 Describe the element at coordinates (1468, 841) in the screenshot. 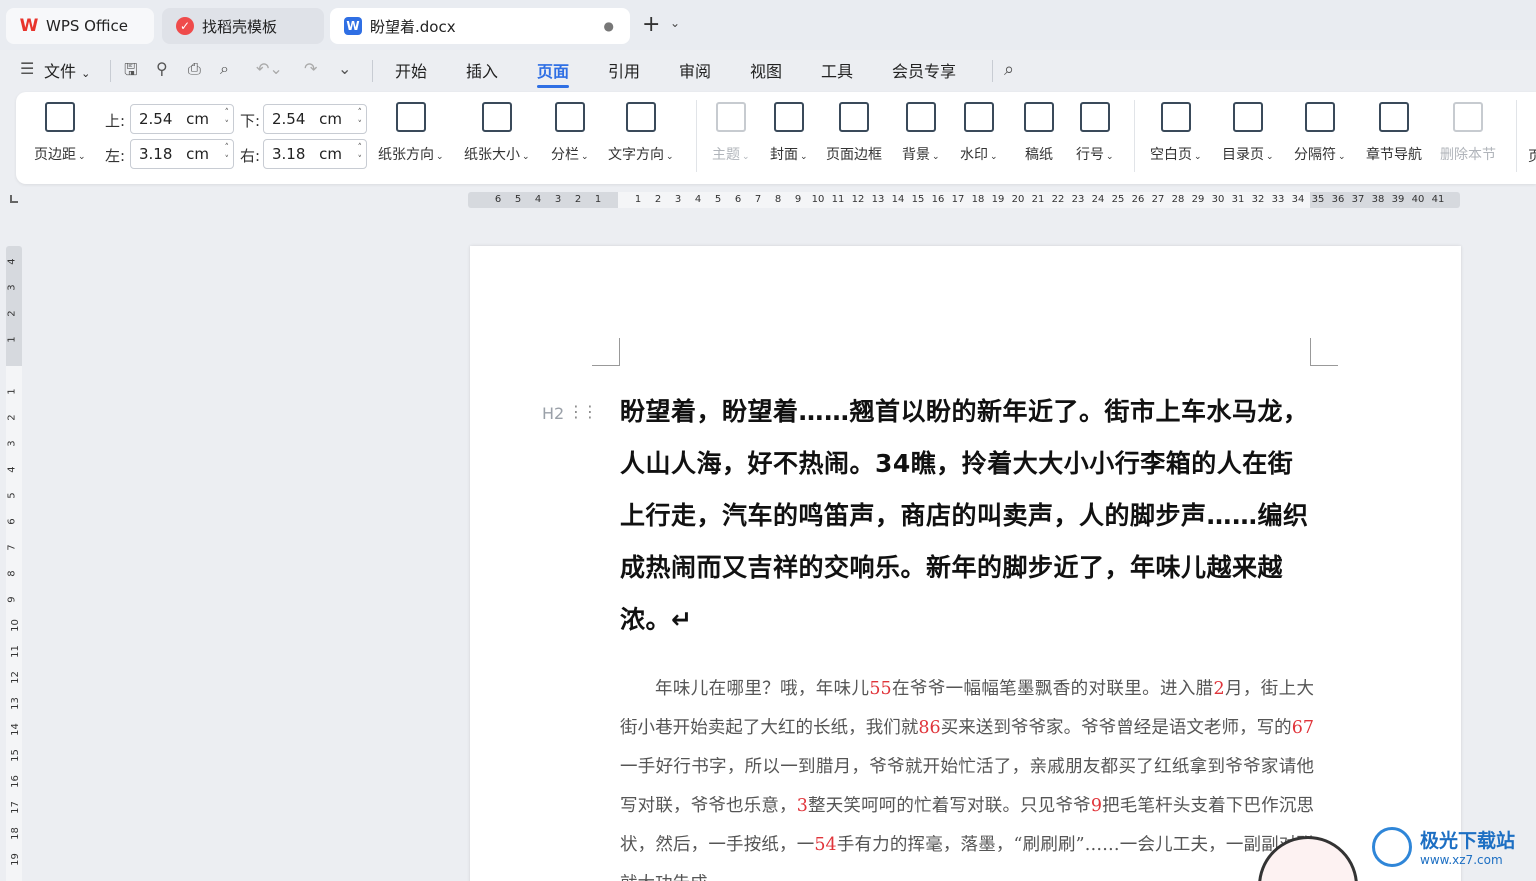

I see `watermark-title: 极光下载站` at that location.